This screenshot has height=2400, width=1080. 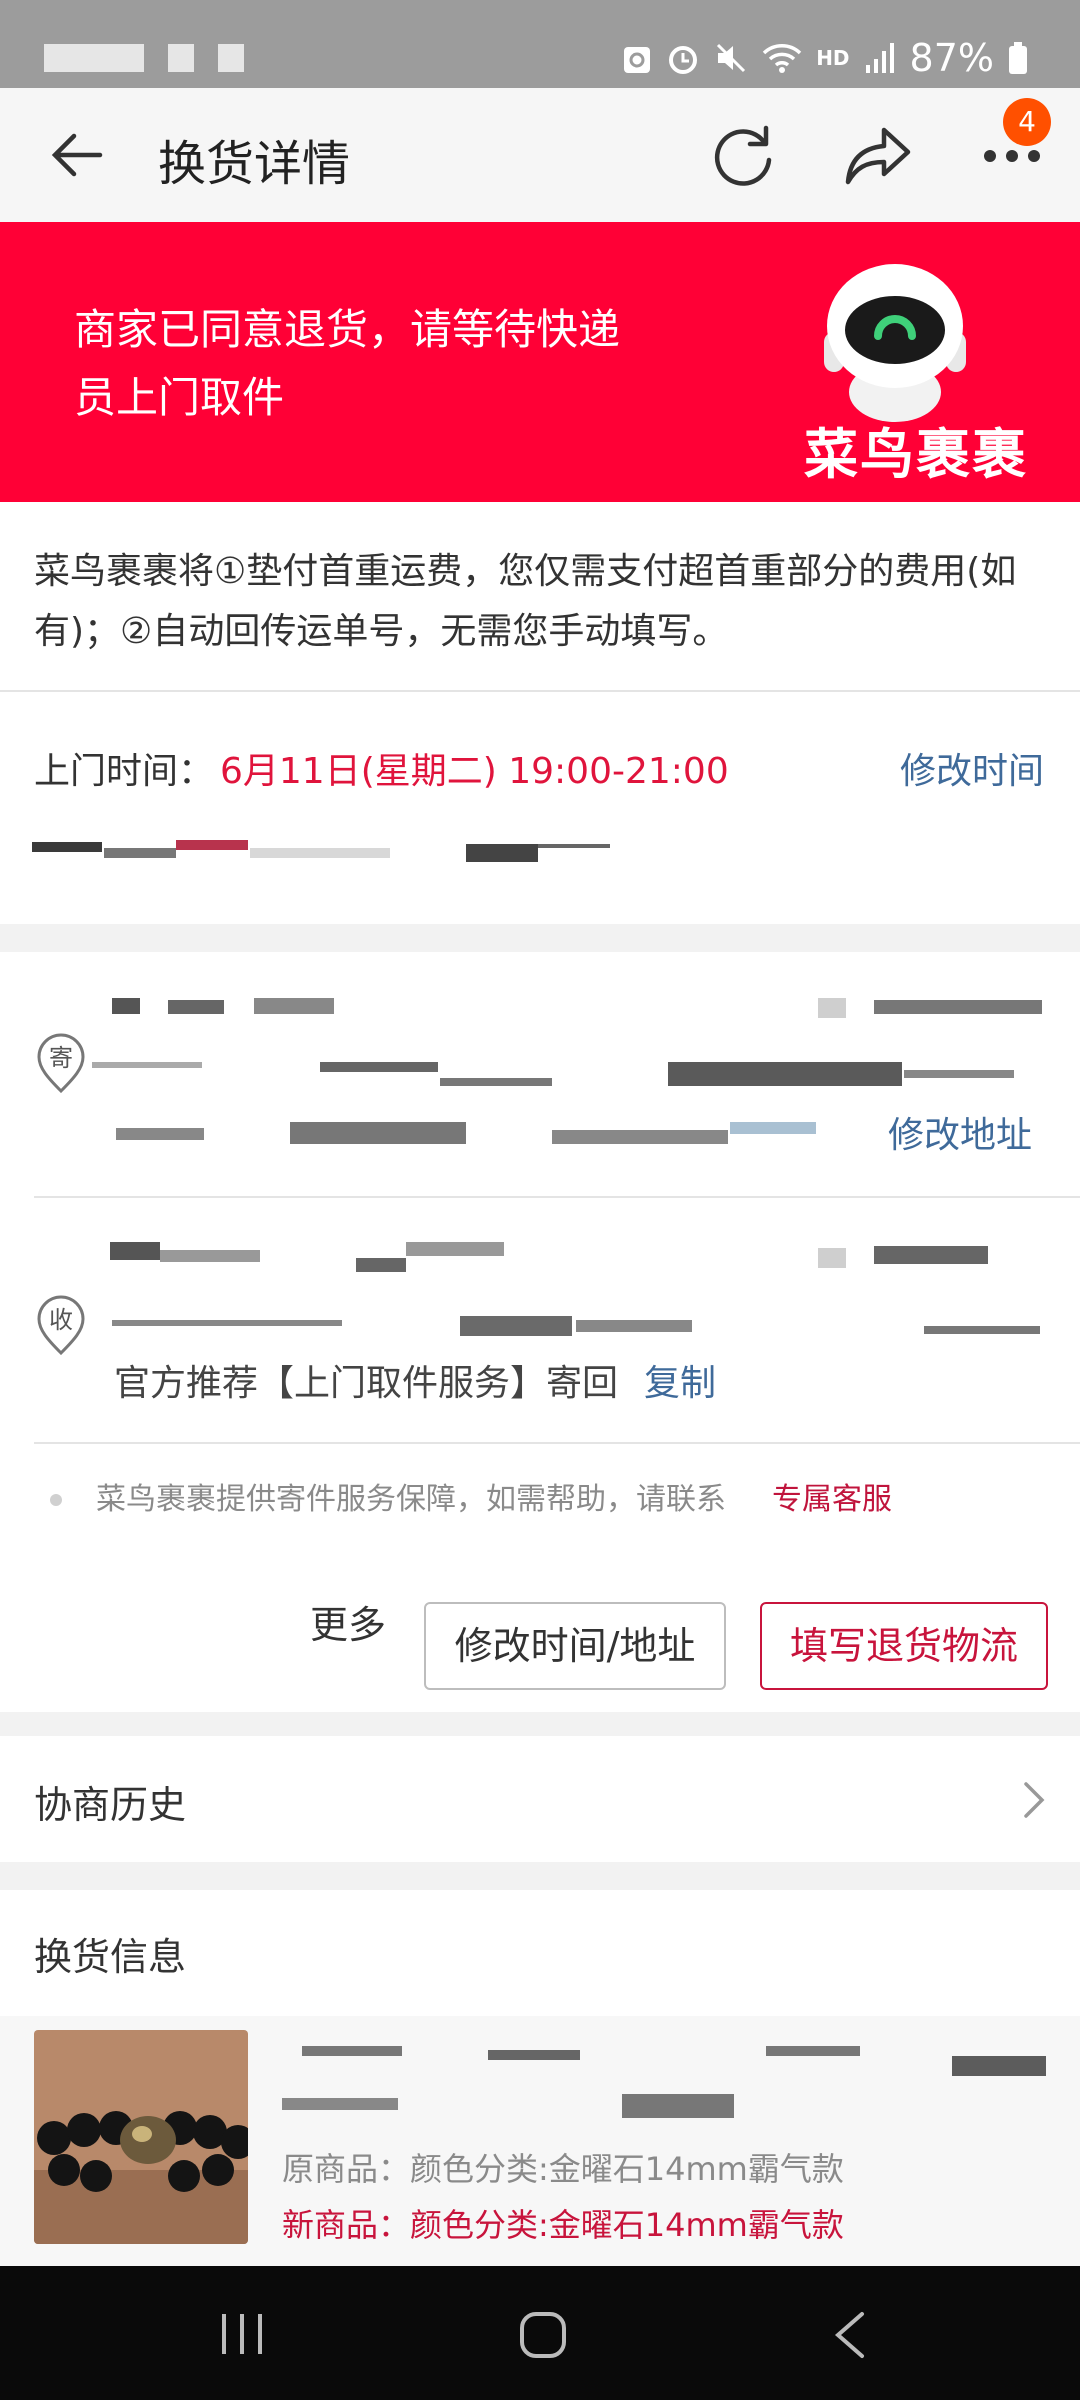 What do you see at coordinates (61, 1058) in the screenshot?
I see `sender-pin-label: 寄` at bounding box center [61, 1058].